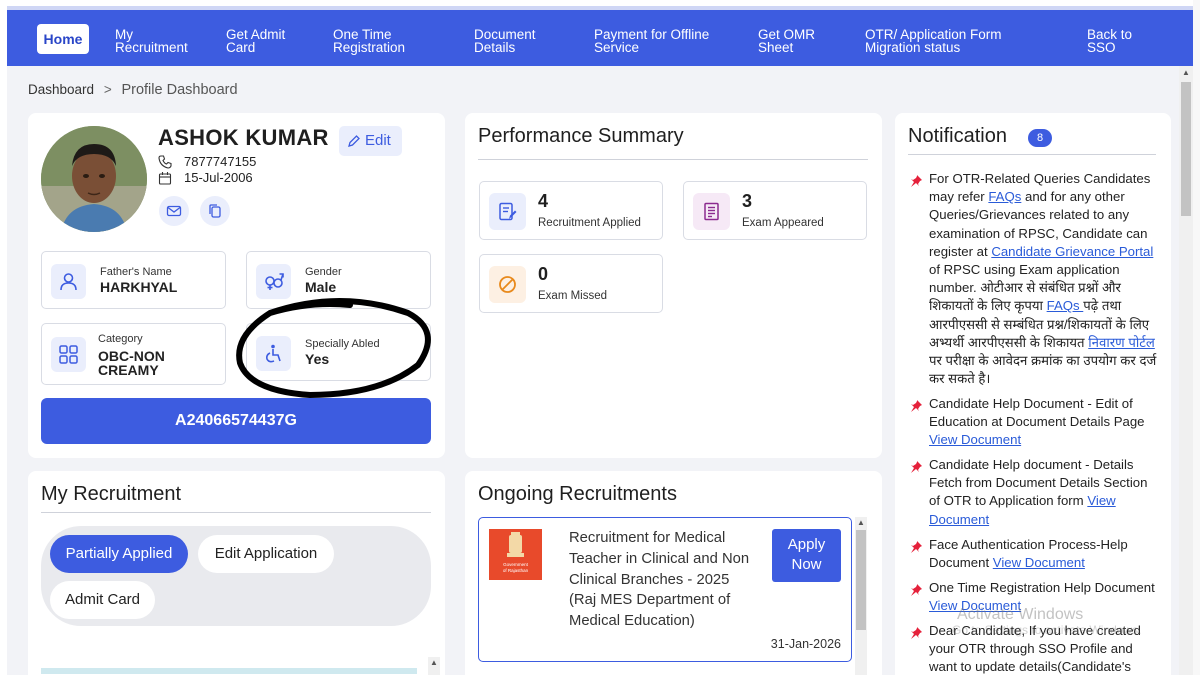  What do you see at coordinates (133, 280) in the screenshot?
I see `father-name-box: Father's Name HARKHYAL` at bounding box center [133, 280].